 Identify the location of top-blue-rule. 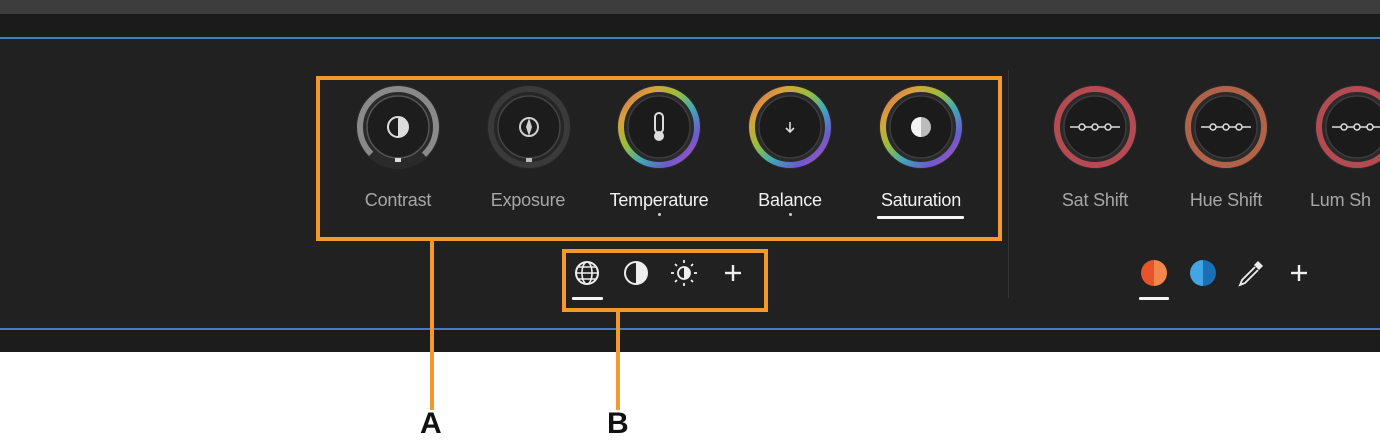
(690, 38).